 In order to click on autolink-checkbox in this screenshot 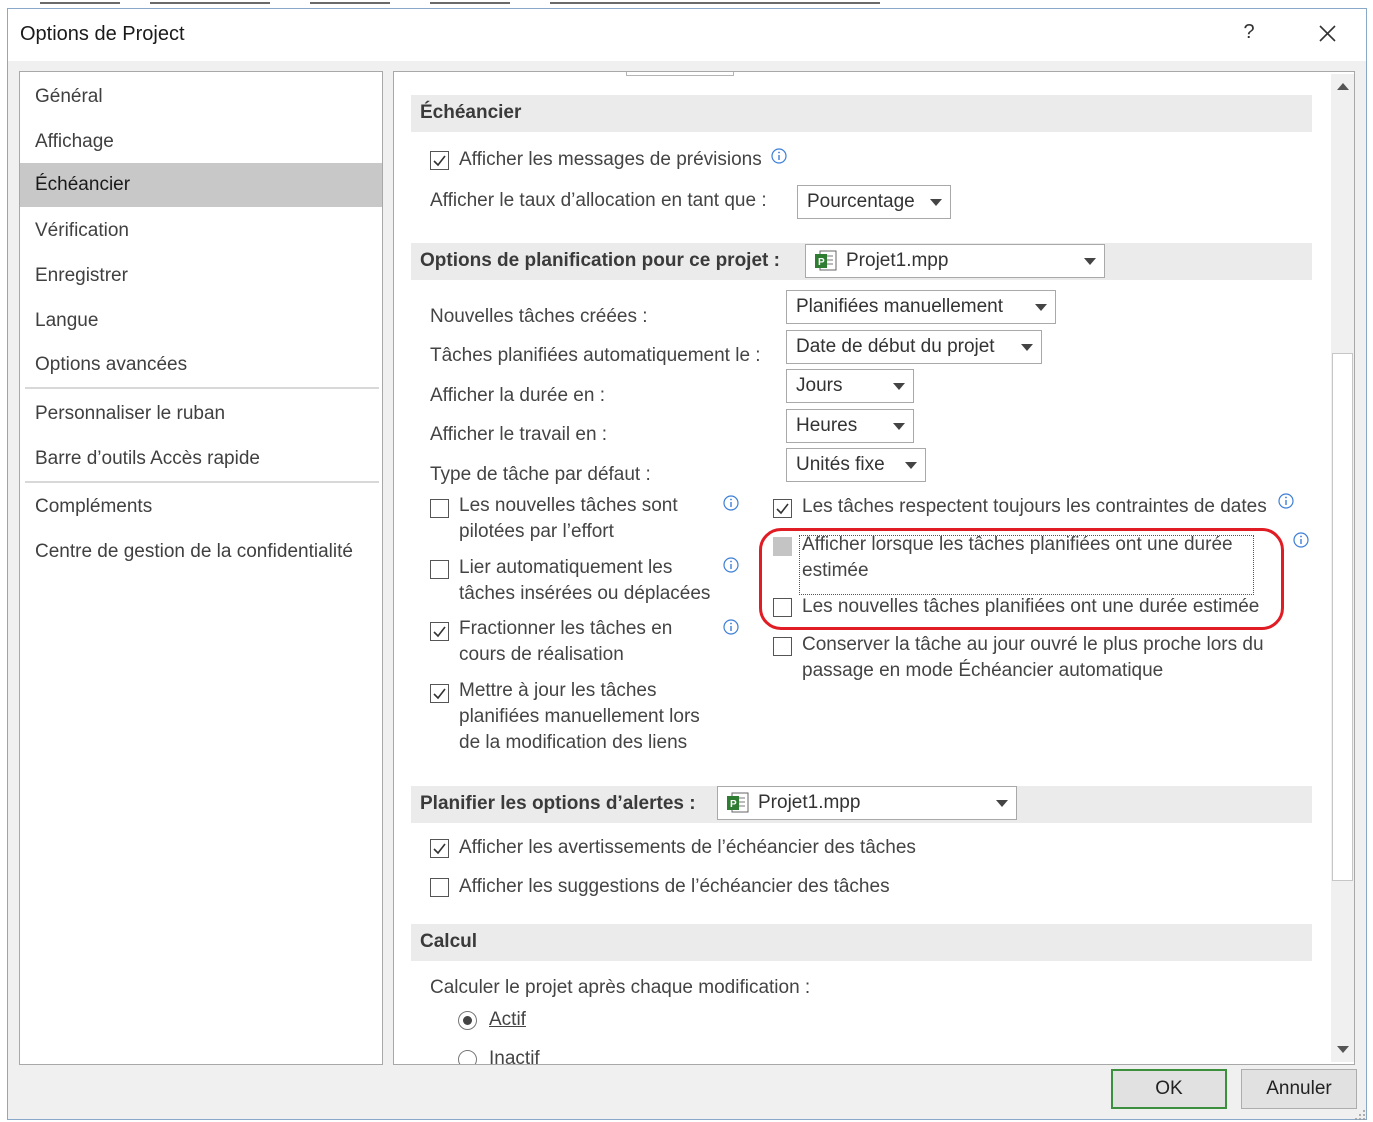, I will do `click(439, 569)`.